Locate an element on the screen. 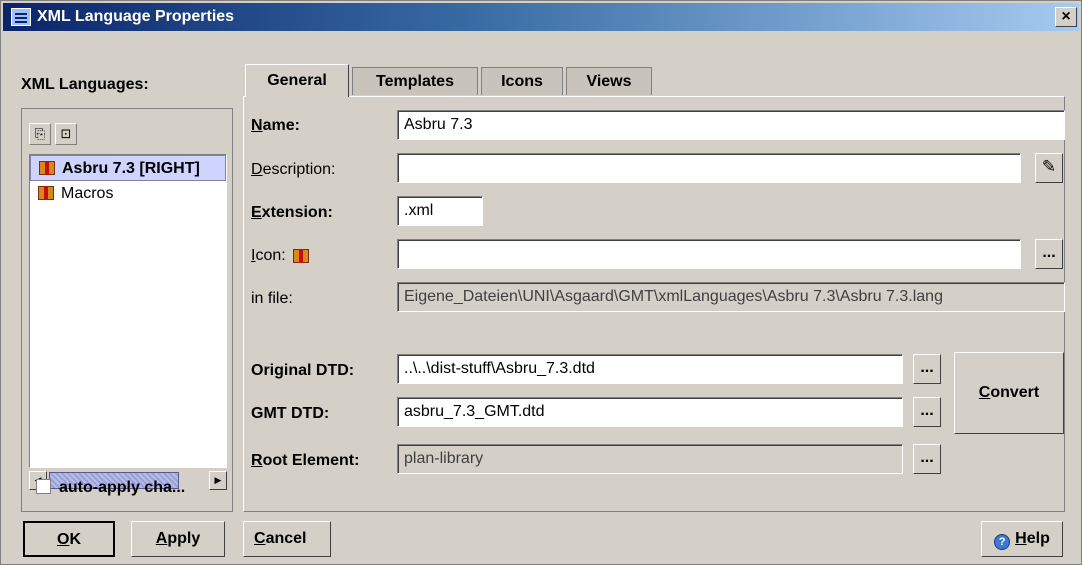  apply-button: Apply is located at coordinates (178, 539).